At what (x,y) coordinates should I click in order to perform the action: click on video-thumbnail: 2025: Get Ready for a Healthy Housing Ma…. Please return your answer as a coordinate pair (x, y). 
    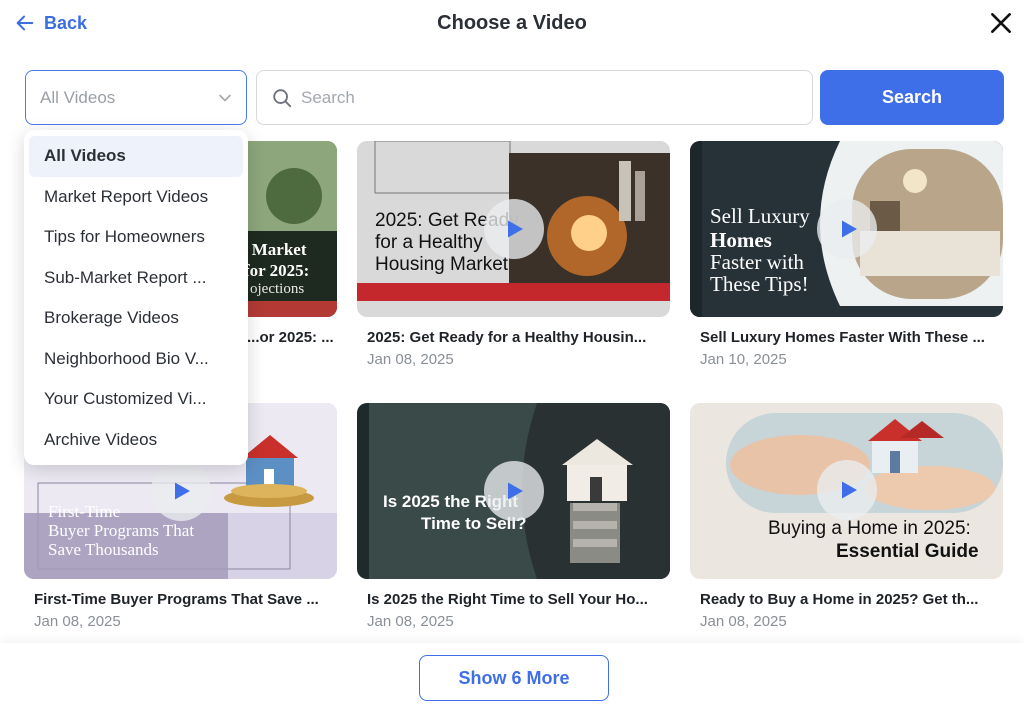
    Looking at the image, I should click on (513, 229).